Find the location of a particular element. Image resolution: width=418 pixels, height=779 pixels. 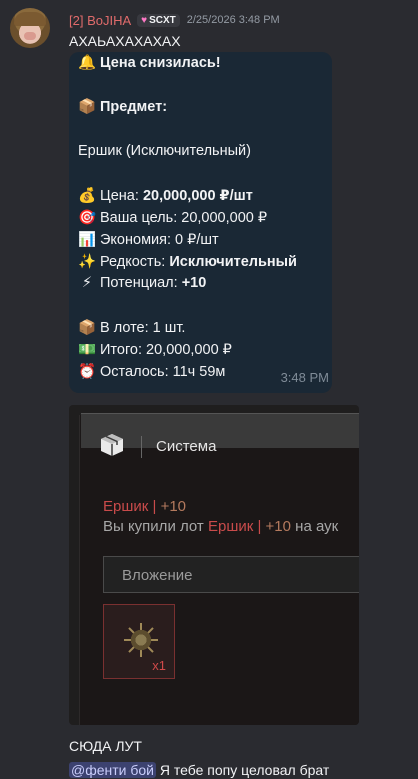

message-header: [2] BoJIHA ♥ SCXT 2/25/2026 3:48 PM is located at coordinates (174, 20).